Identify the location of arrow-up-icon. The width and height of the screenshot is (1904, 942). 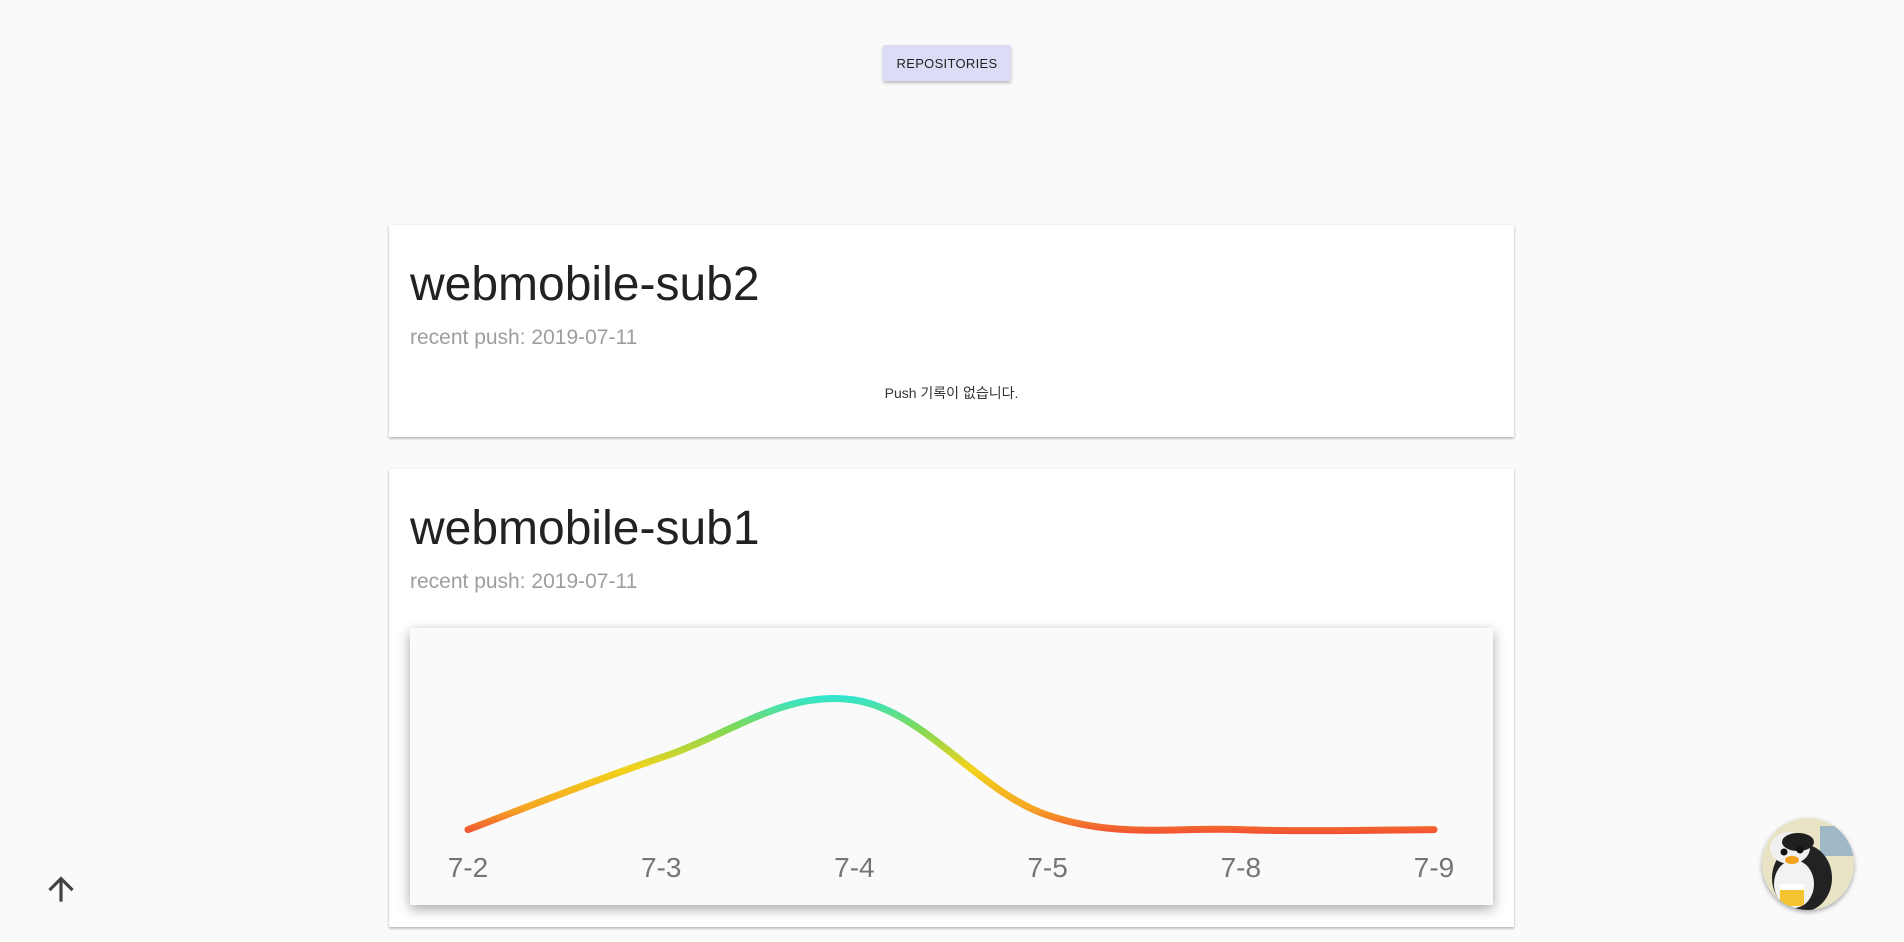
(61, 889).